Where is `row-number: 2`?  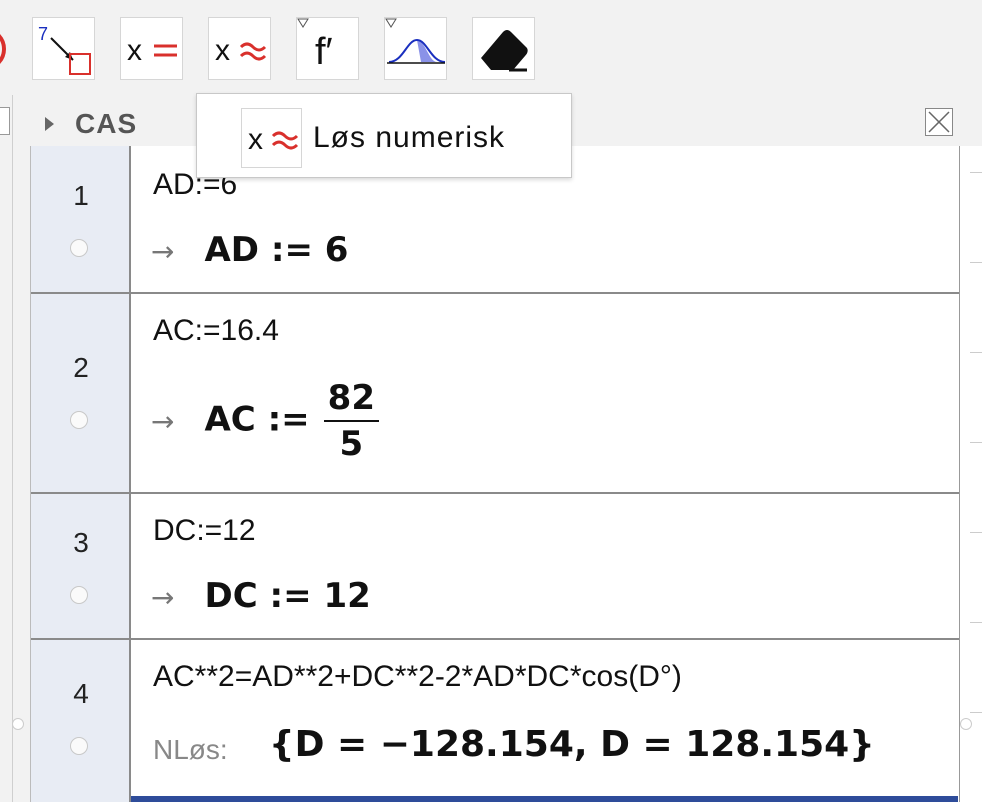
row-number: 2 is located at coordinates (81, 367).